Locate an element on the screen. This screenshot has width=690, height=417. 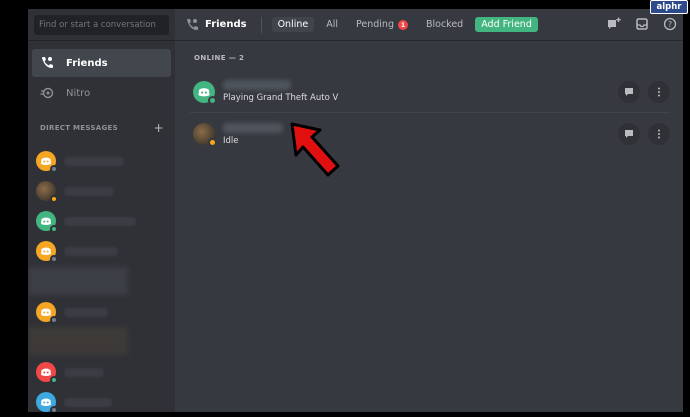
friend-row: Idle is located at coordinates (430, 134).